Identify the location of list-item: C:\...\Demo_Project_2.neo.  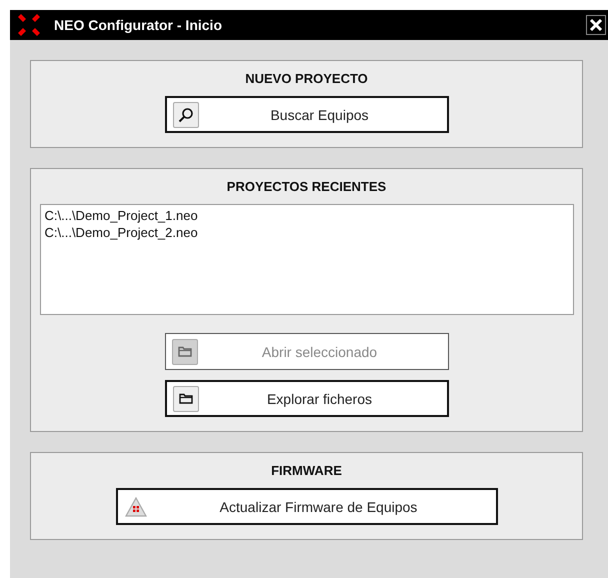
(306, 232).